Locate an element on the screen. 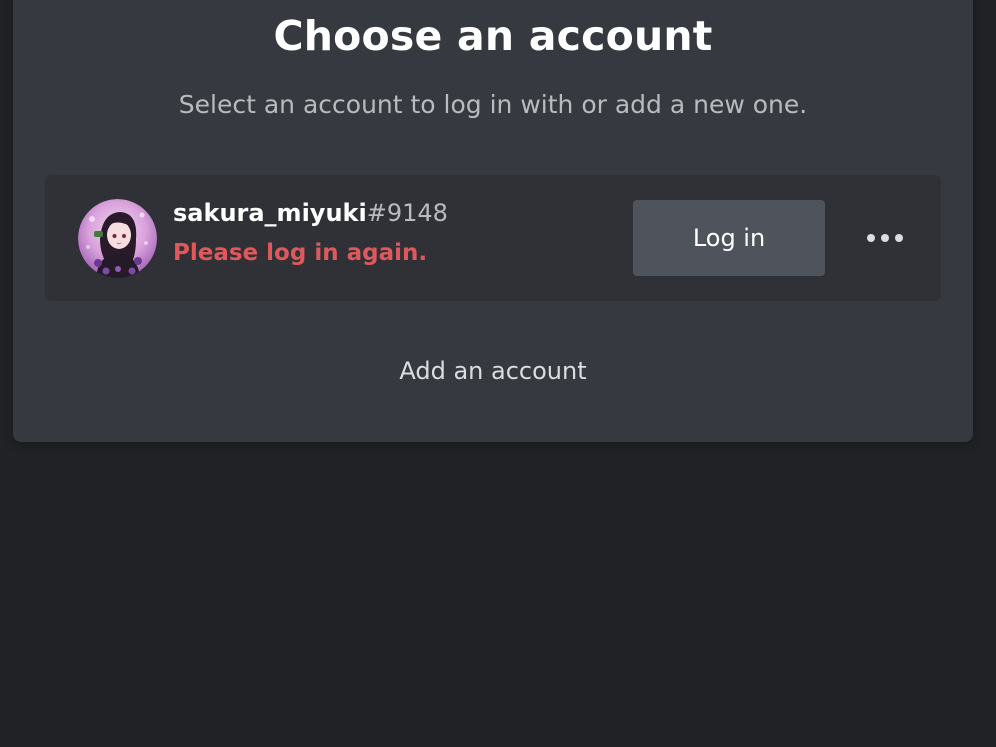  relogin-warning: Please log in again. is located at coordinates (300, 253).